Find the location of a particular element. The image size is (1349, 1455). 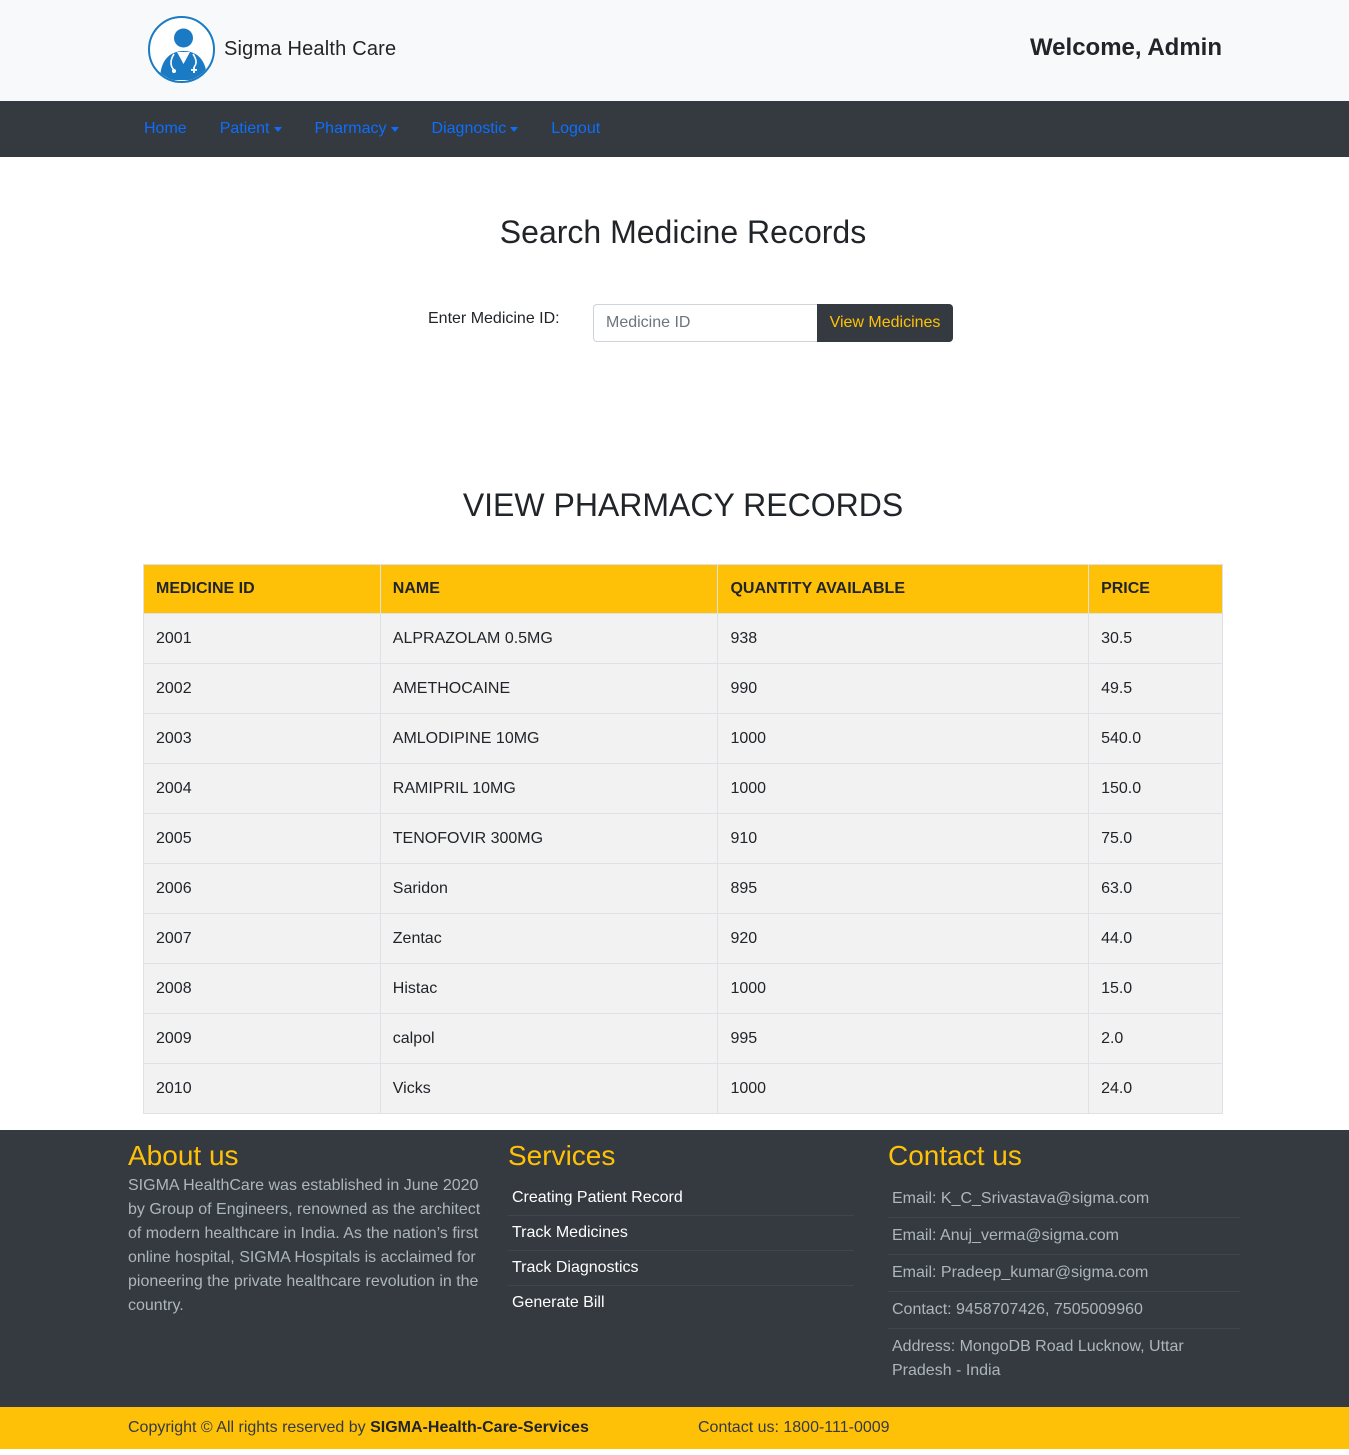

hotline-text: Contact us: 1800-111-0009 is located at coordinates (794, 1427).